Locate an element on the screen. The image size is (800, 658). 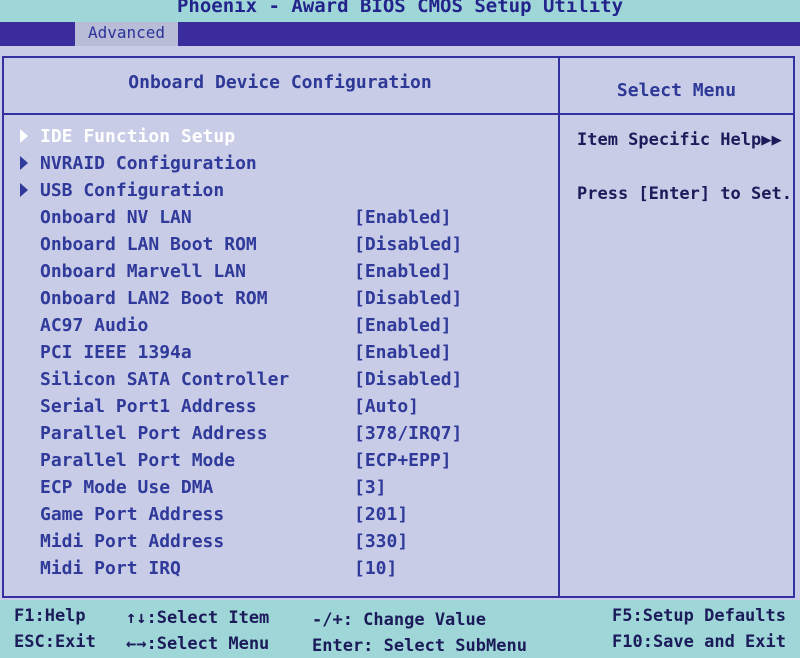
setting-parallel-port-address: Parallel Port Address [378/IRQ7] is located at coordinates (285, 436).